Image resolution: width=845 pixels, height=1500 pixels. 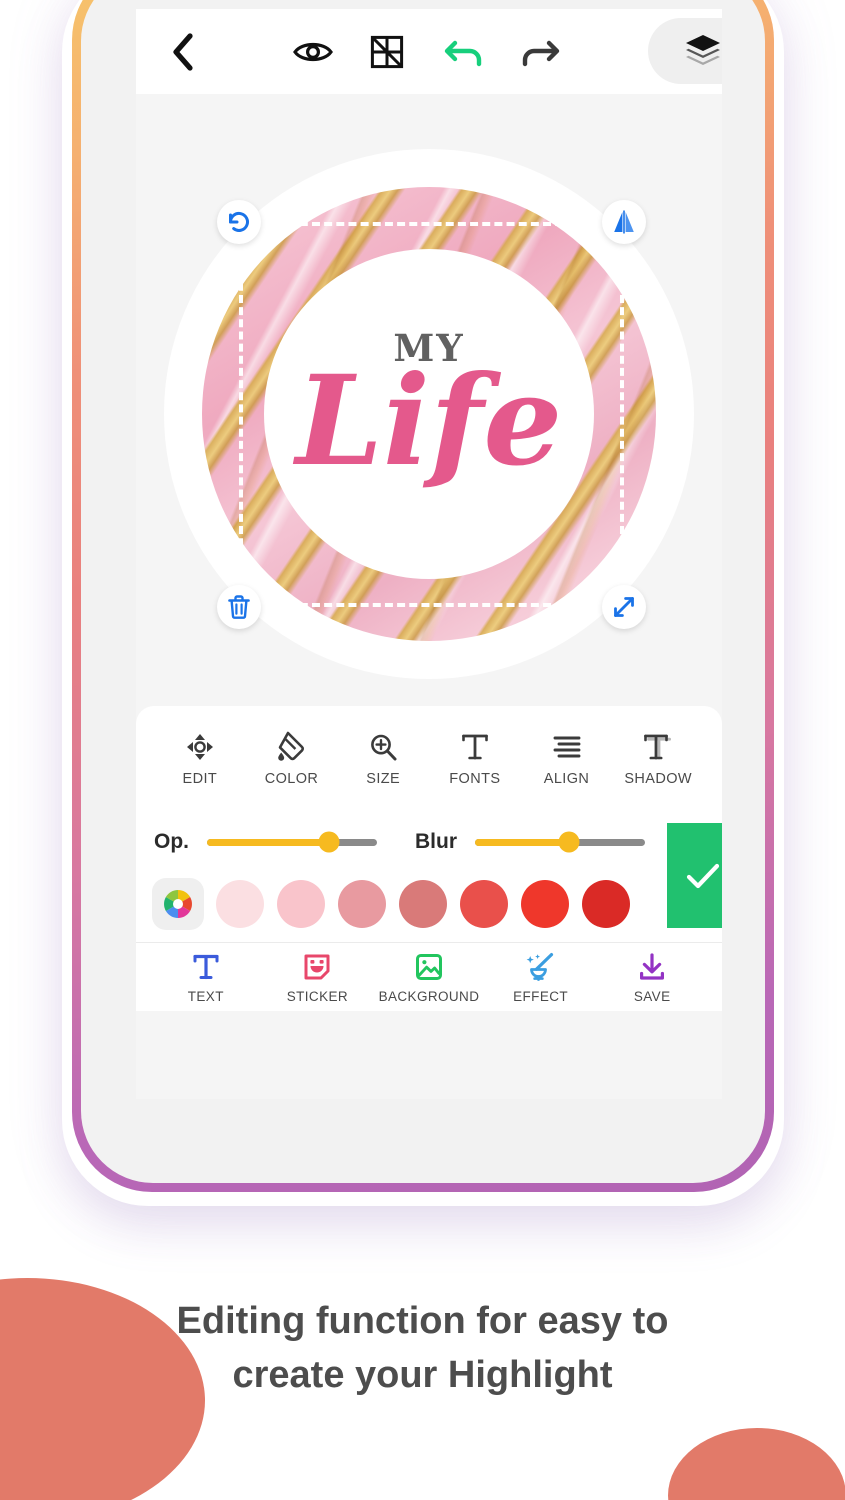 I want to click on blur-slider-fill, so click(x=522, y=842).